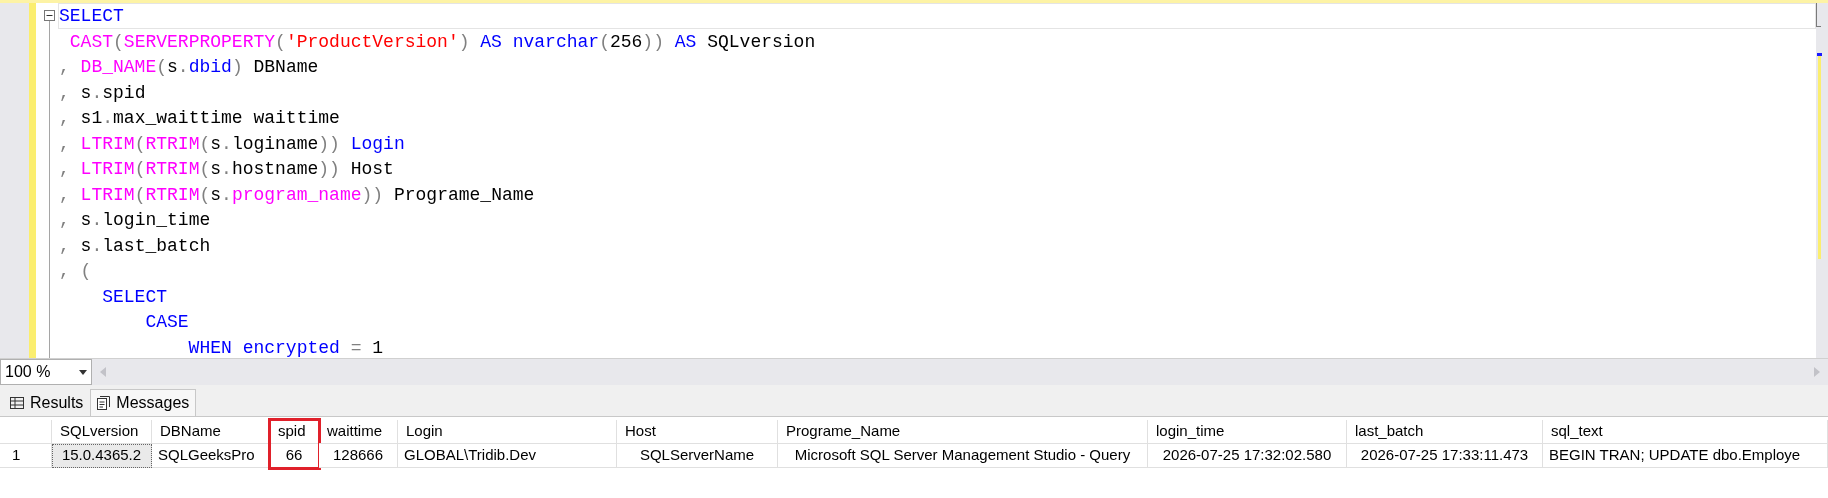 This screenshot has height=498, width=1828. I want to click on code-line: , s.last_batch, so click(135, 246).